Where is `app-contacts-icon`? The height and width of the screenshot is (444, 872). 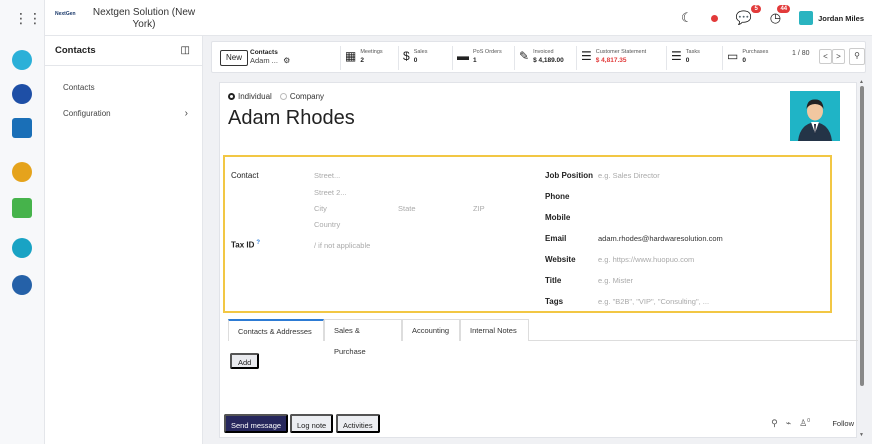 app-contacts-icon is located at coordinates (22, 94).